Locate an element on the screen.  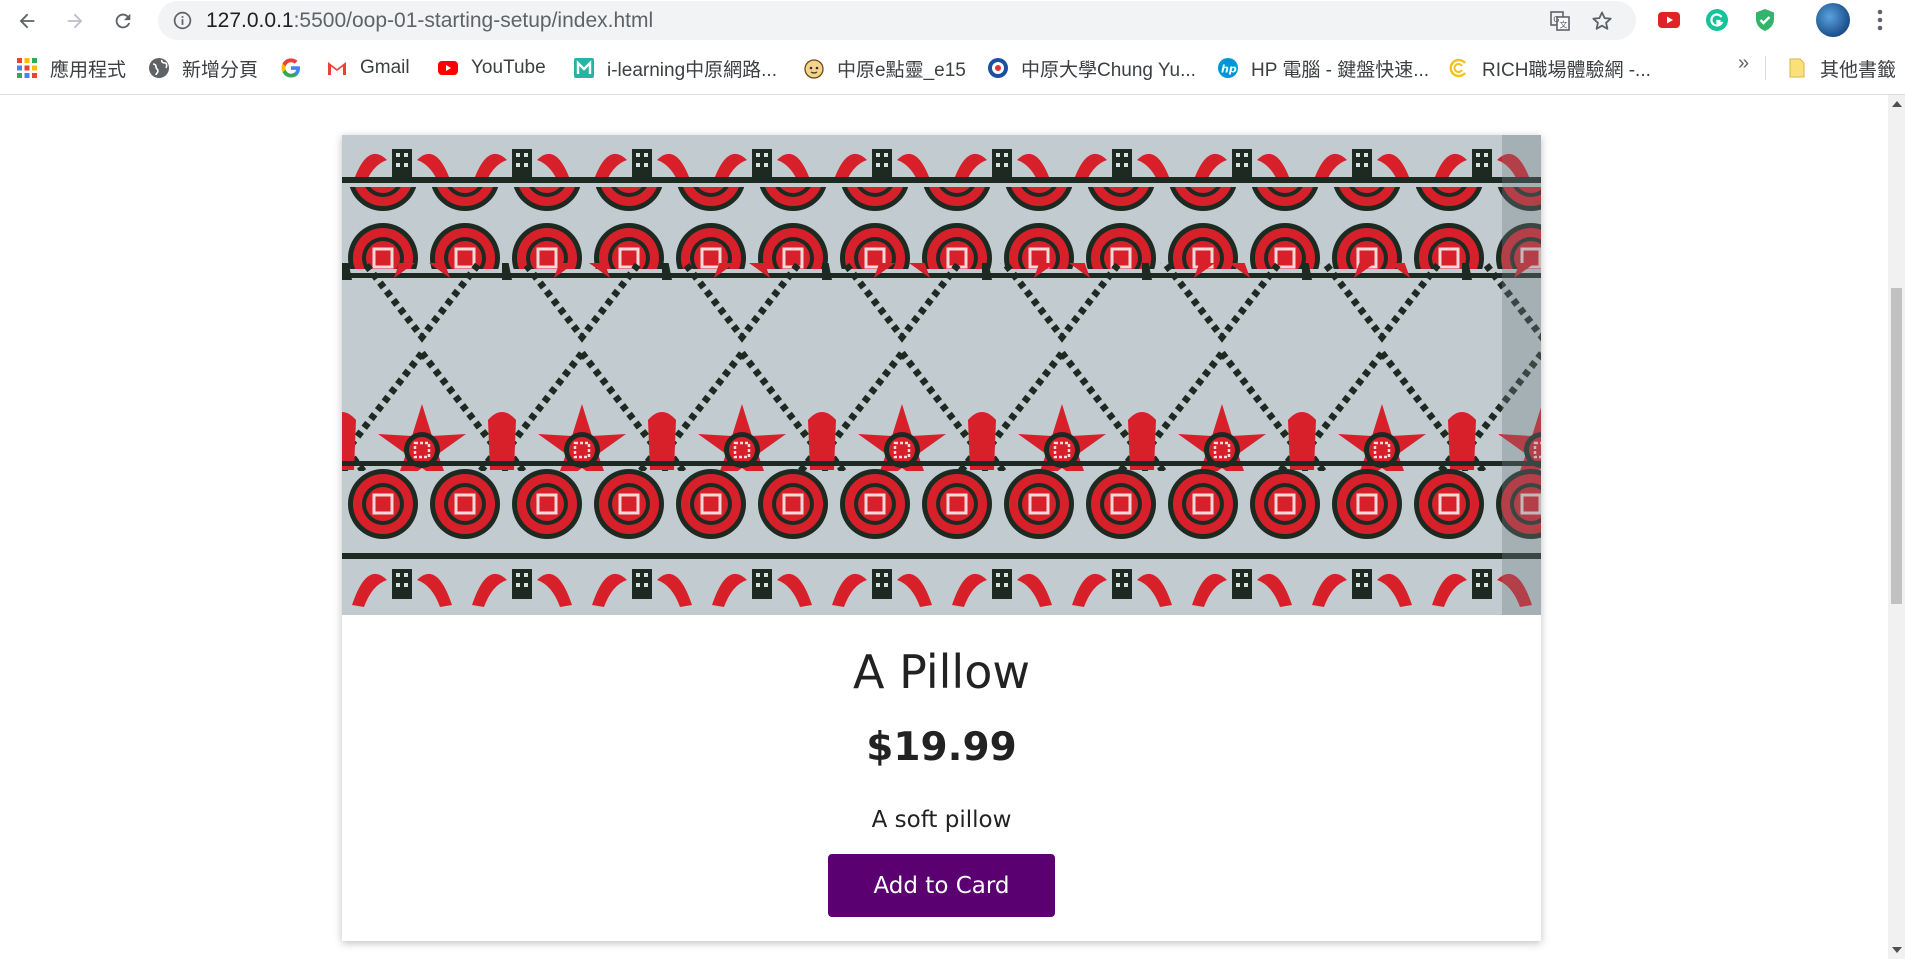
reload-button is located at coordinates (122, 20).